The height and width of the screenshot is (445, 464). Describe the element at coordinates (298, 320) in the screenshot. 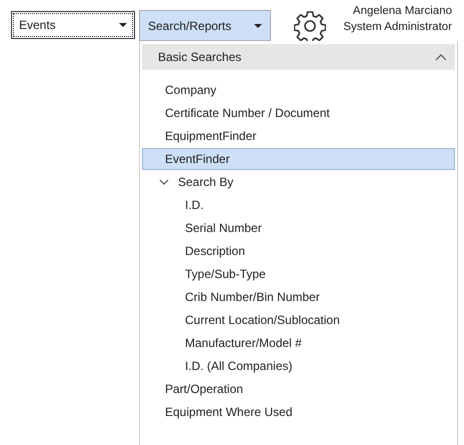

I see `menu-item: Current Location/Sublocation` at that location.